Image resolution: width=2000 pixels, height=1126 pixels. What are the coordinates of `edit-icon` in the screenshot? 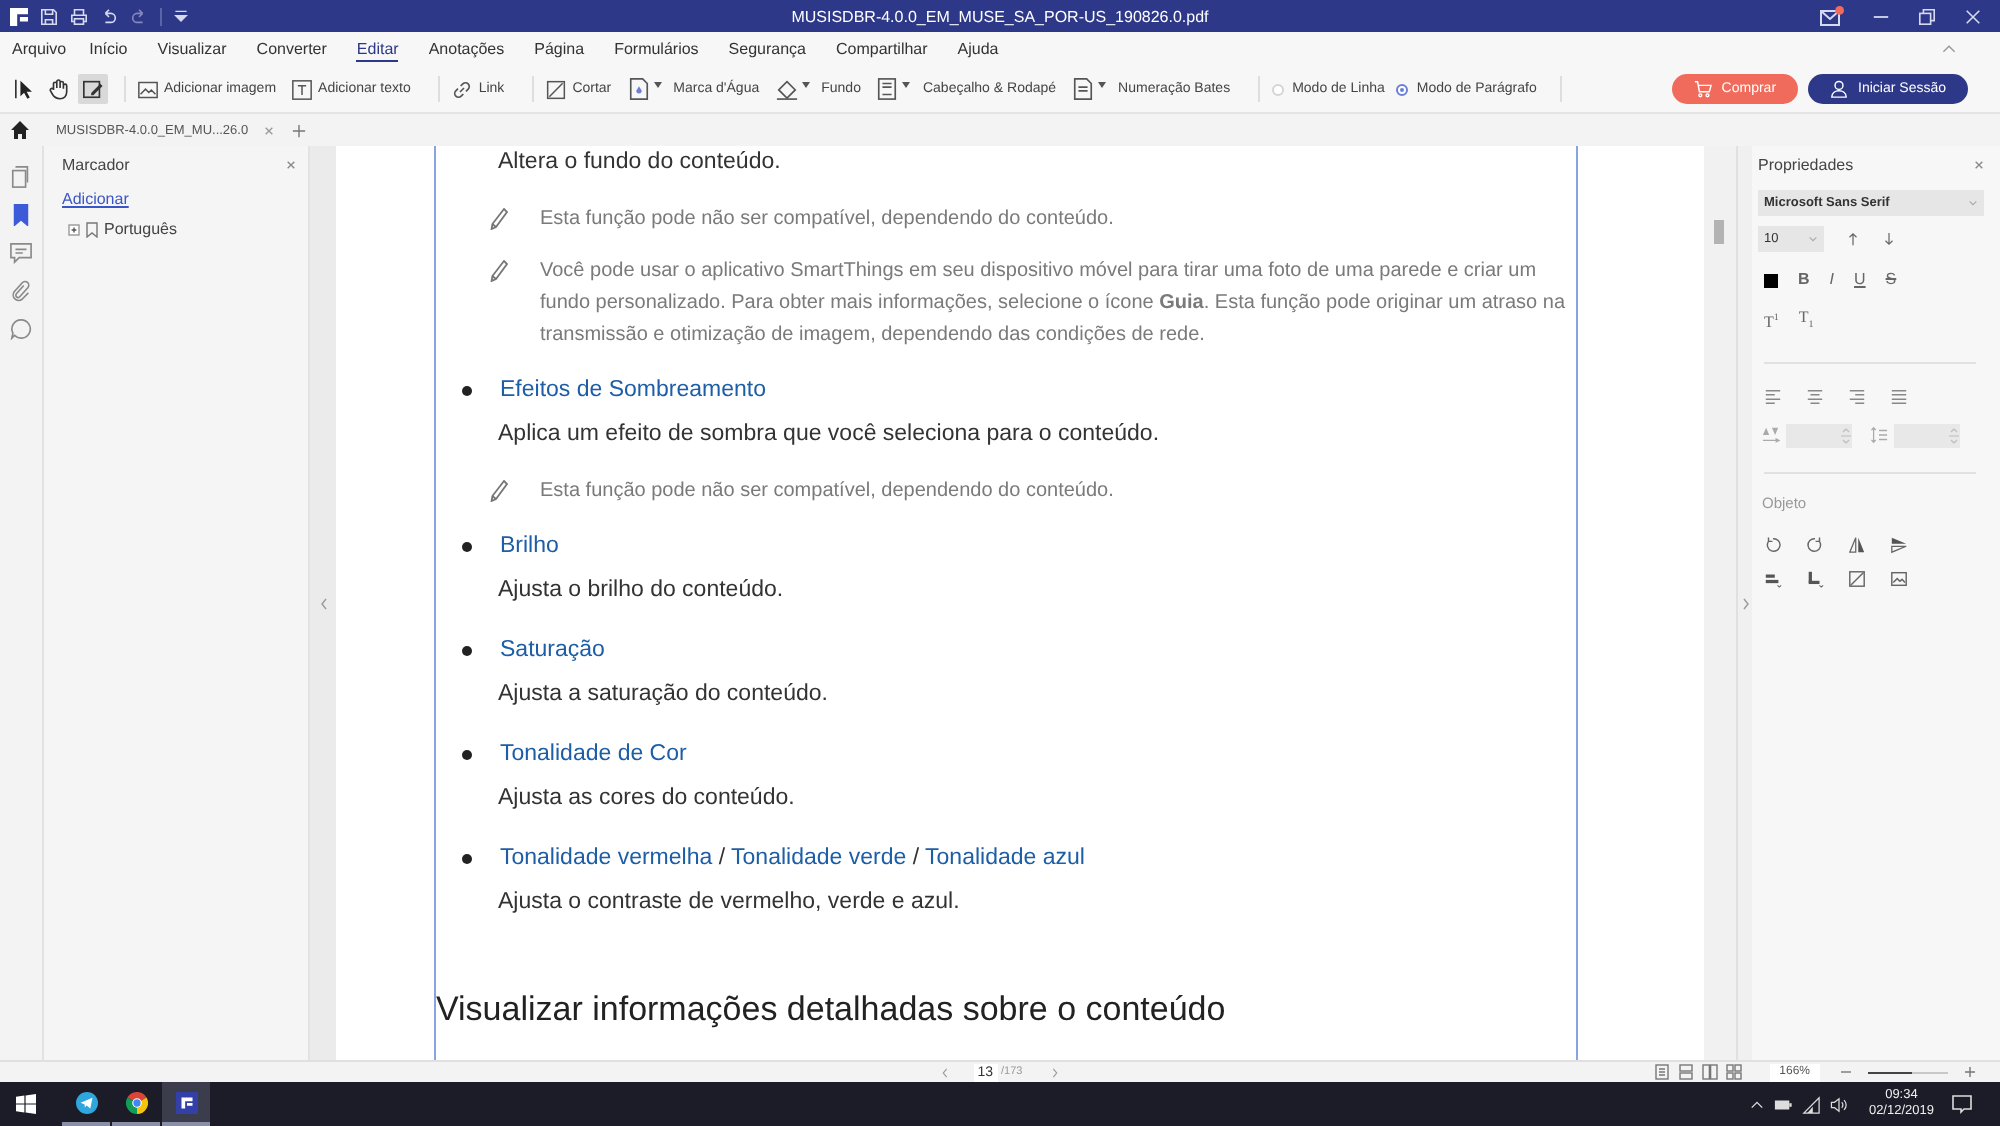 It's located at (93, 89).